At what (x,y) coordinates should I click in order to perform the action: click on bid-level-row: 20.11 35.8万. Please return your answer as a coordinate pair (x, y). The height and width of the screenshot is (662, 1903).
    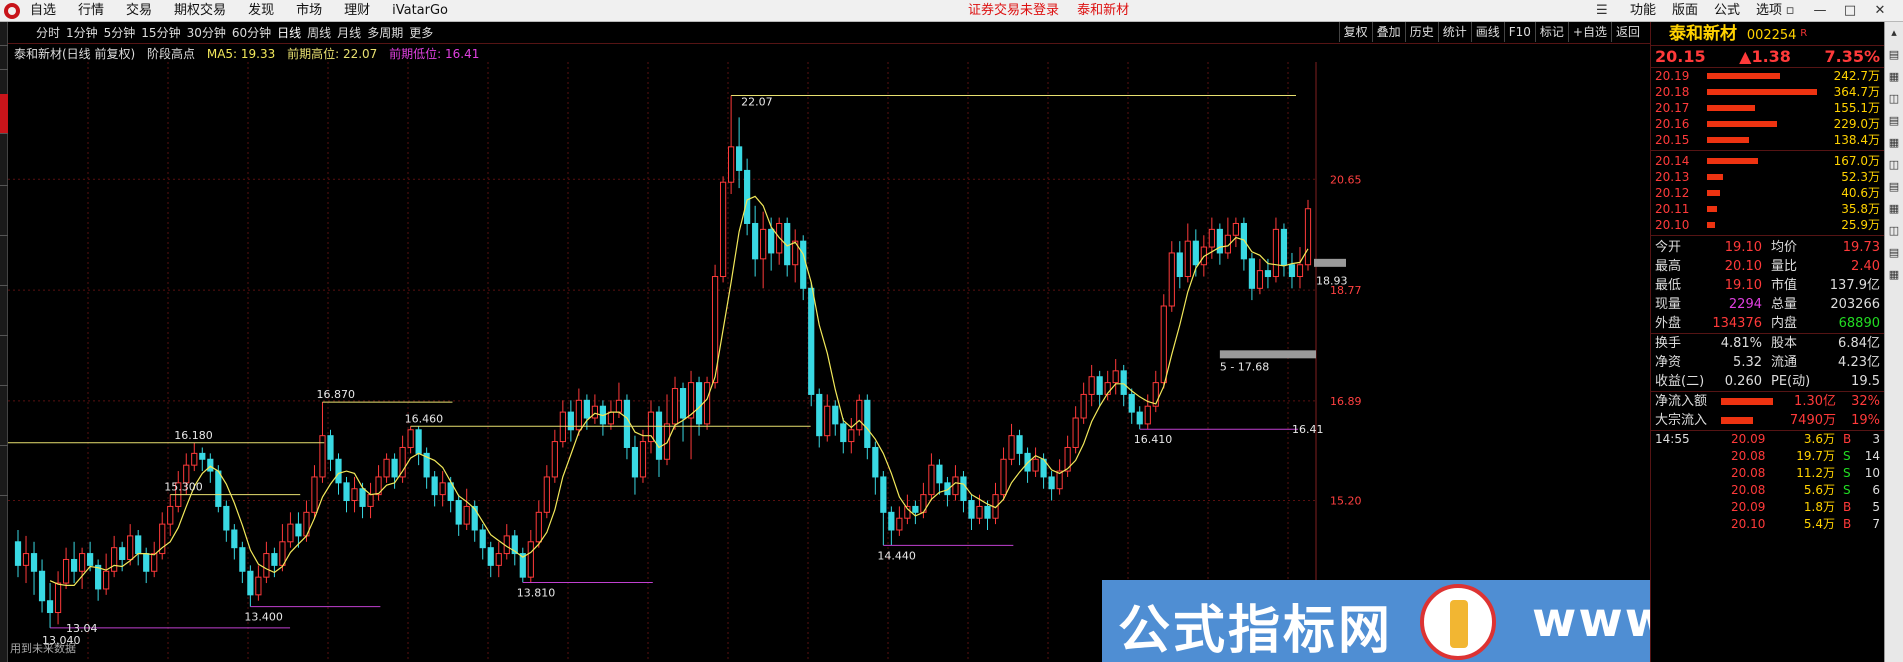
    Looking at the image, I should click on (1767, 209).